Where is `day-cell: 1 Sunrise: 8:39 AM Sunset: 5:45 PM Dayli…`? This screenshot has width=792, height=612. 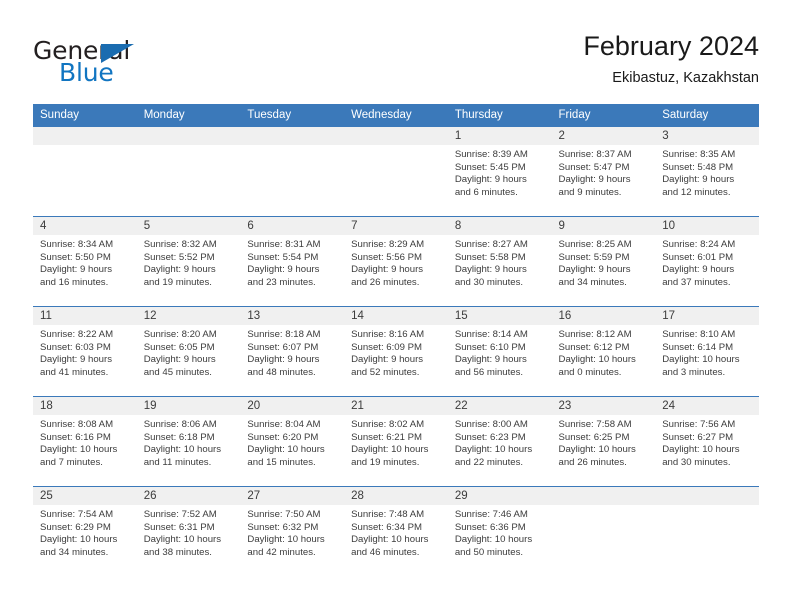 day-cell: 1 Sunrise: 8:39 AM Sunset: 5:45 PM Dayli… is located at coordinates (499, 172).